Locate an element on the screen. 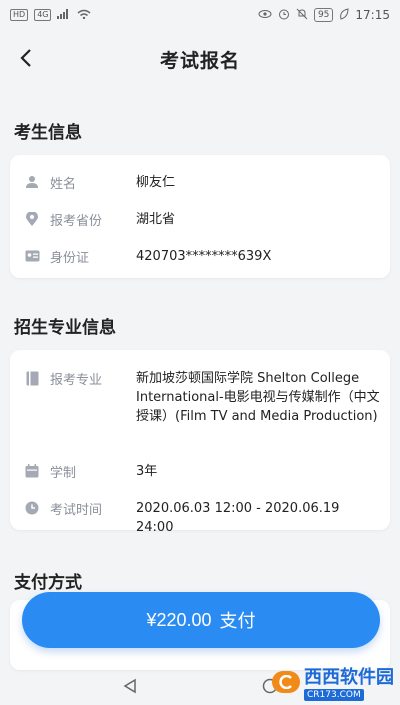  name-label: 姓名 is located at coordinates (63, 184).